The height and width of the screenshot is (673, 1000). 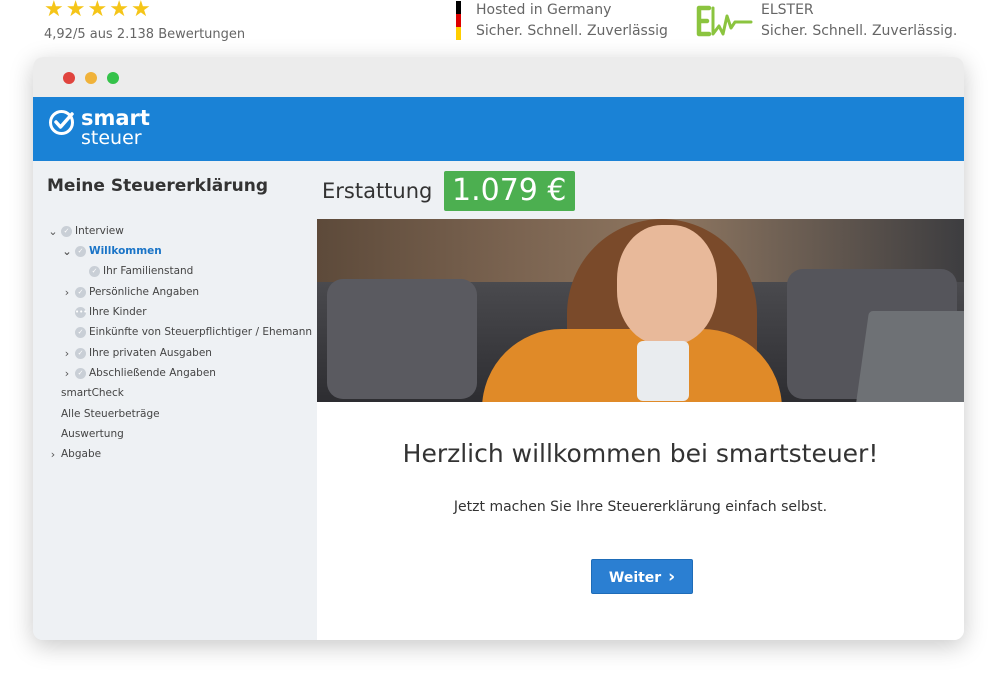 I want to click on sidebar-item-kinder: ••• Ihre Kinder, so click(x=111, y=312).